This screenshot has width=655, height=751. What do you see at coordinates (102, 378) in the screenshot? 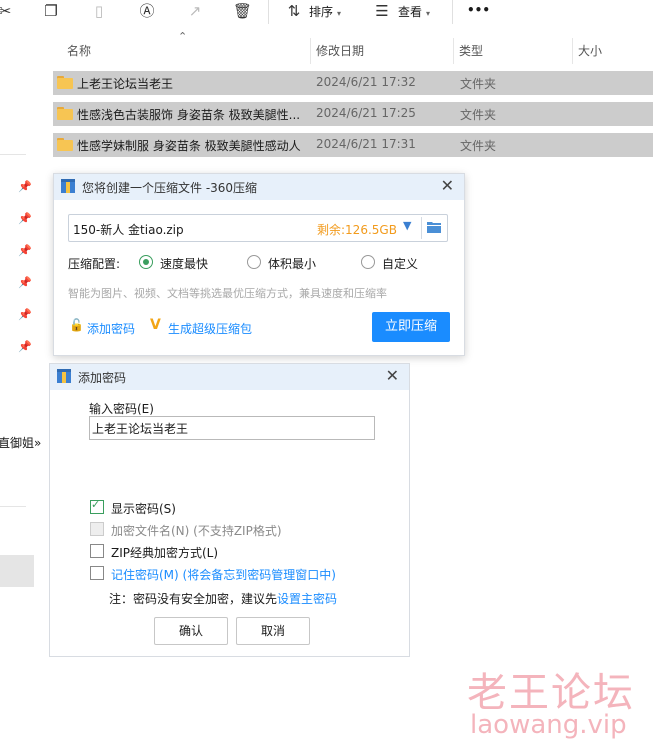
I see `dialog-title: 添加密码` at bounding box center [102, 378].